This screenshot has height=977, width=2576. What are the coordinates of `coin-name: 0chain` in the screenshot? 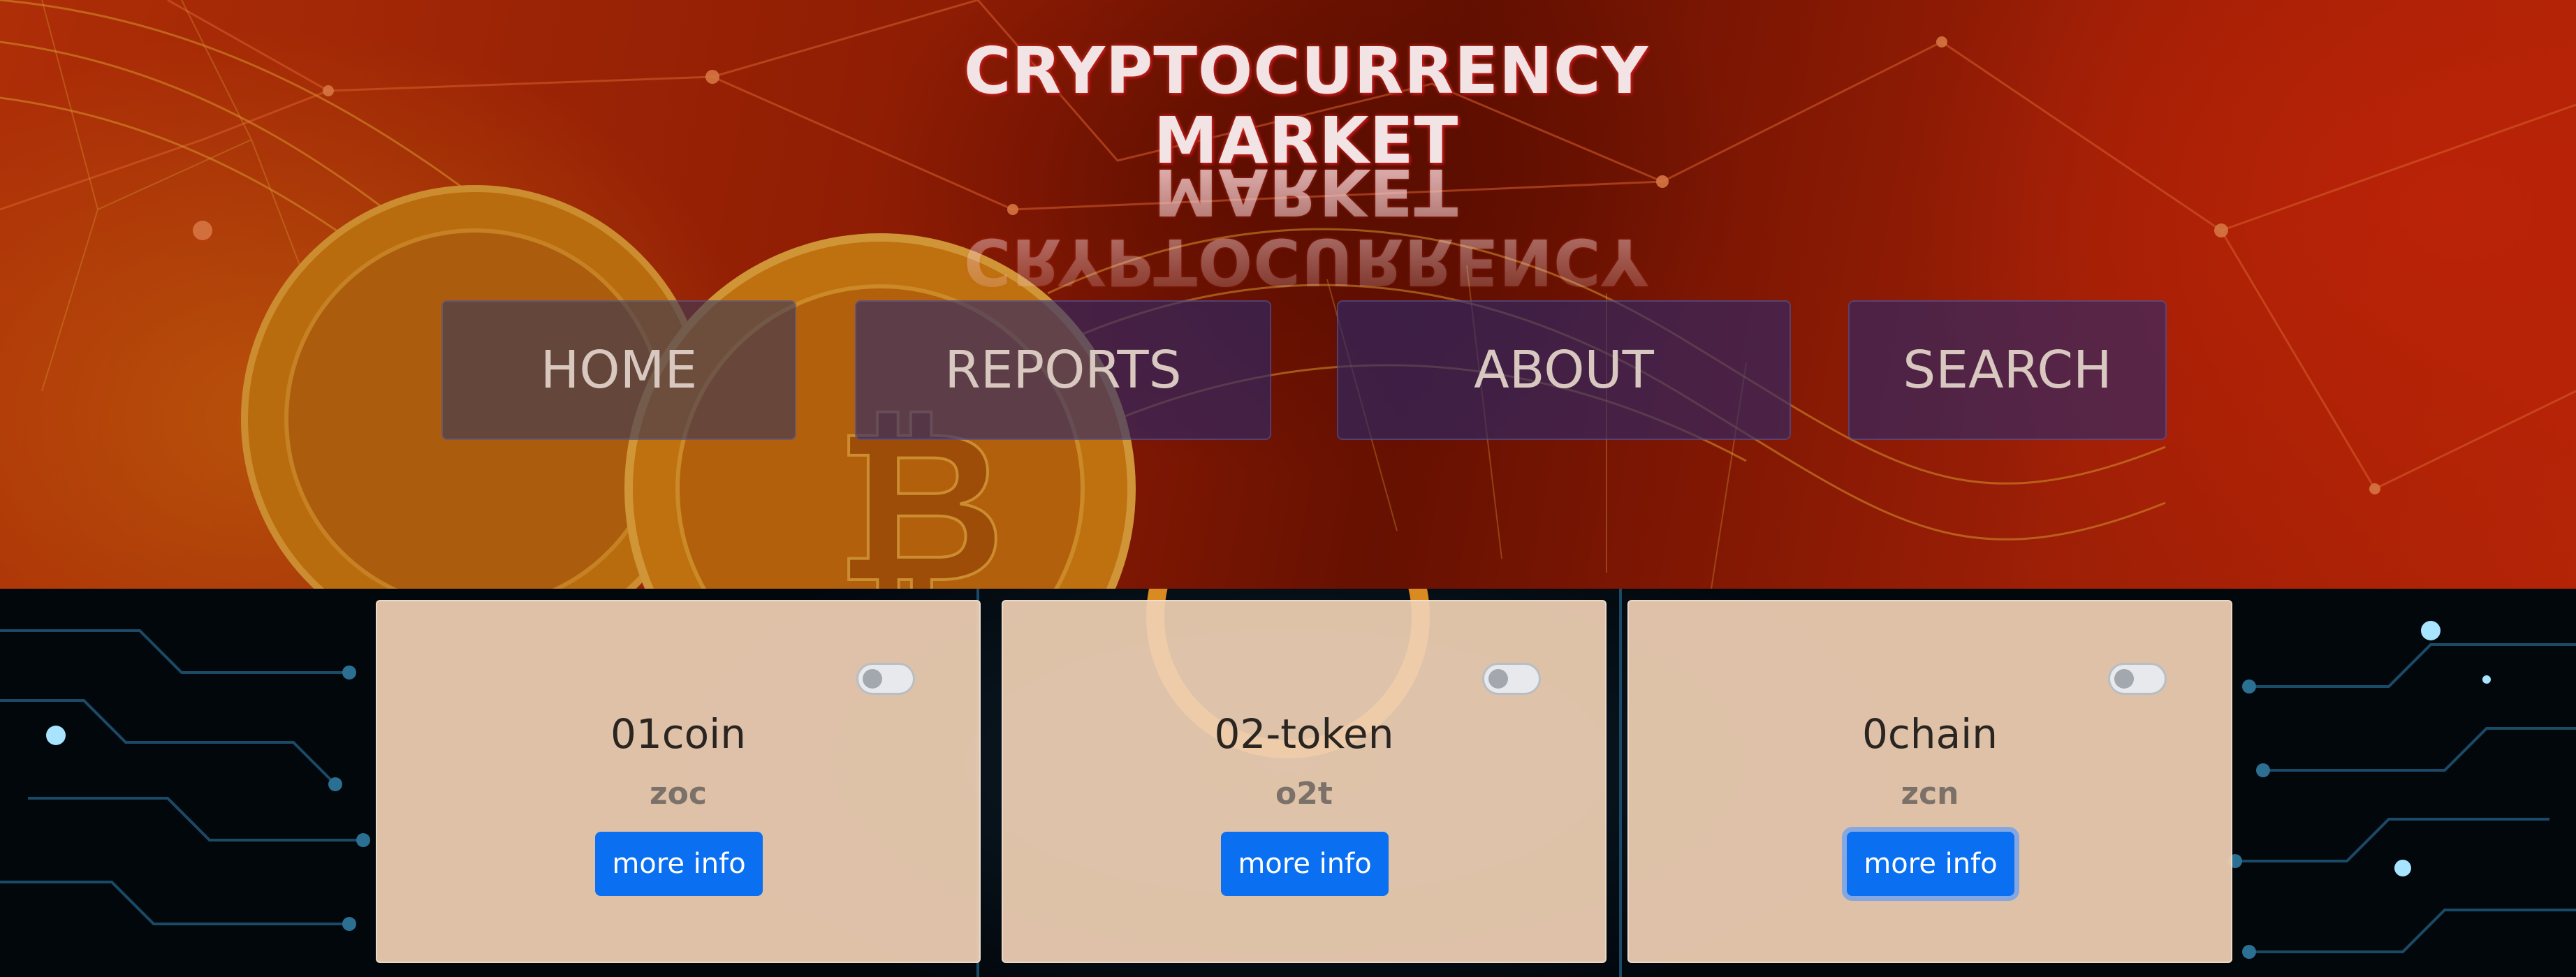 It's located at (1930, 734).